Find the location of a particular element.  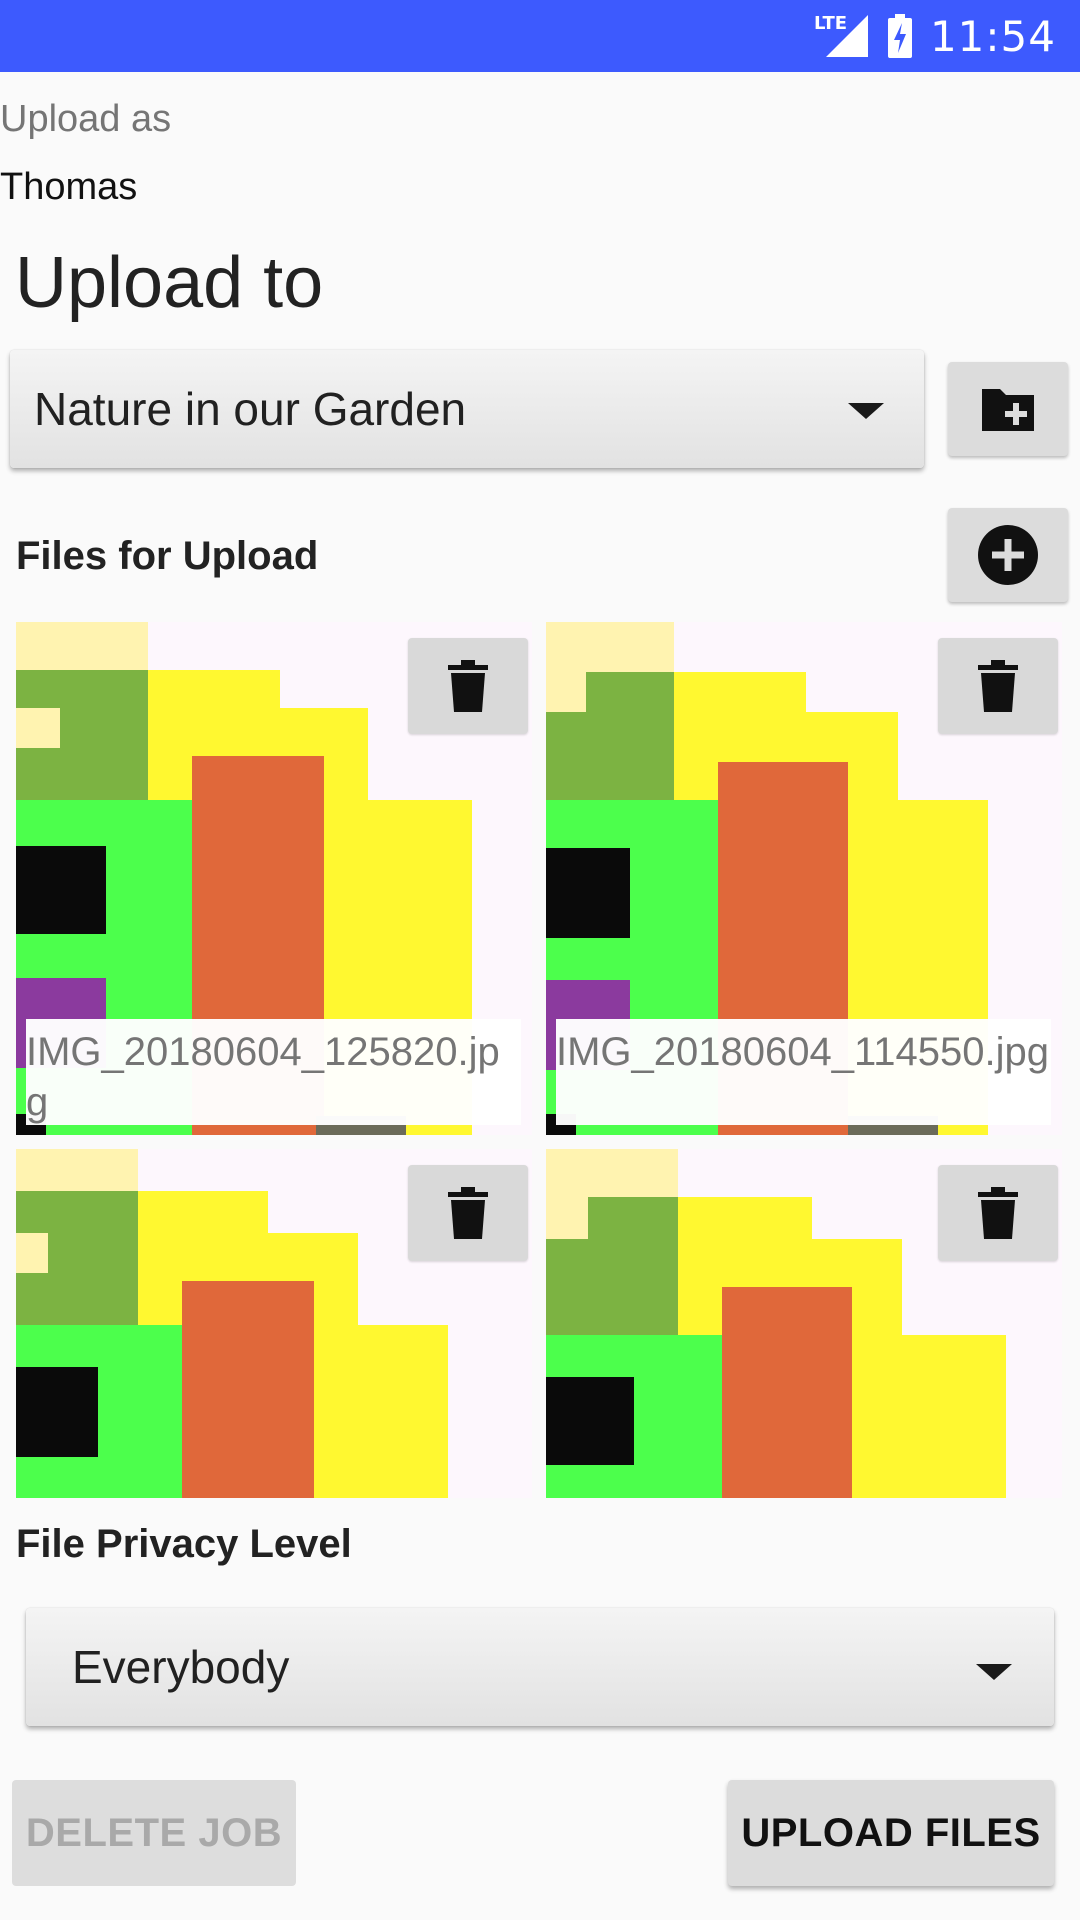

add-circle-icon is located at coordinates (1008, 555).